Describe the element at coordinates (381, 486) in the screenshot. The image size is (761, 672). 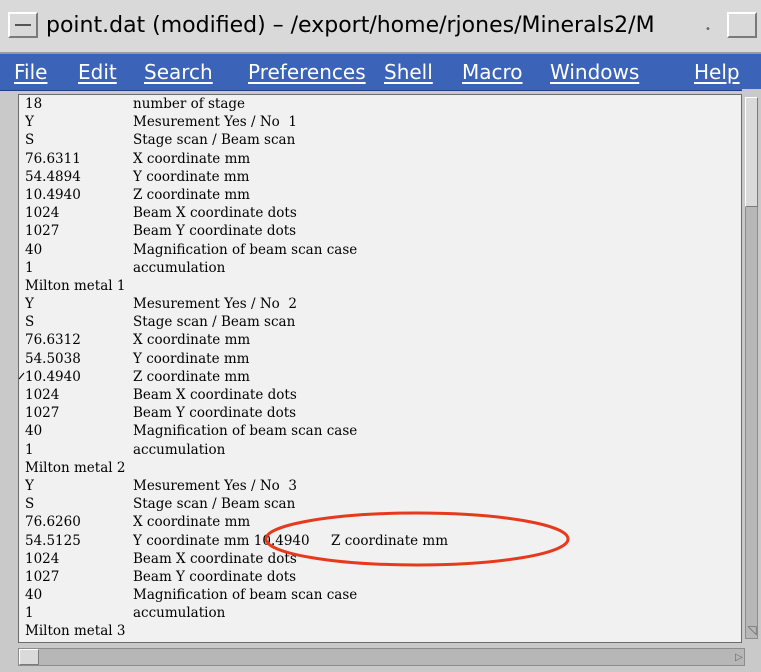
I see `text-line: Y Mesurement Yes / No 3` at that location.